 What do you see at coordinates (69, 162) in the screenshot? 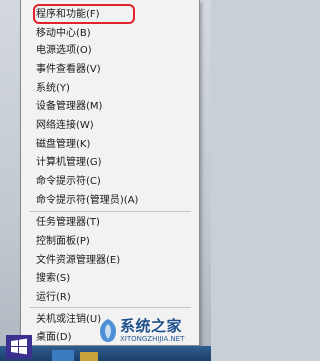
I see `menu-item-computer-management: 计算机管理(G)` at bounding box center [69, 162].